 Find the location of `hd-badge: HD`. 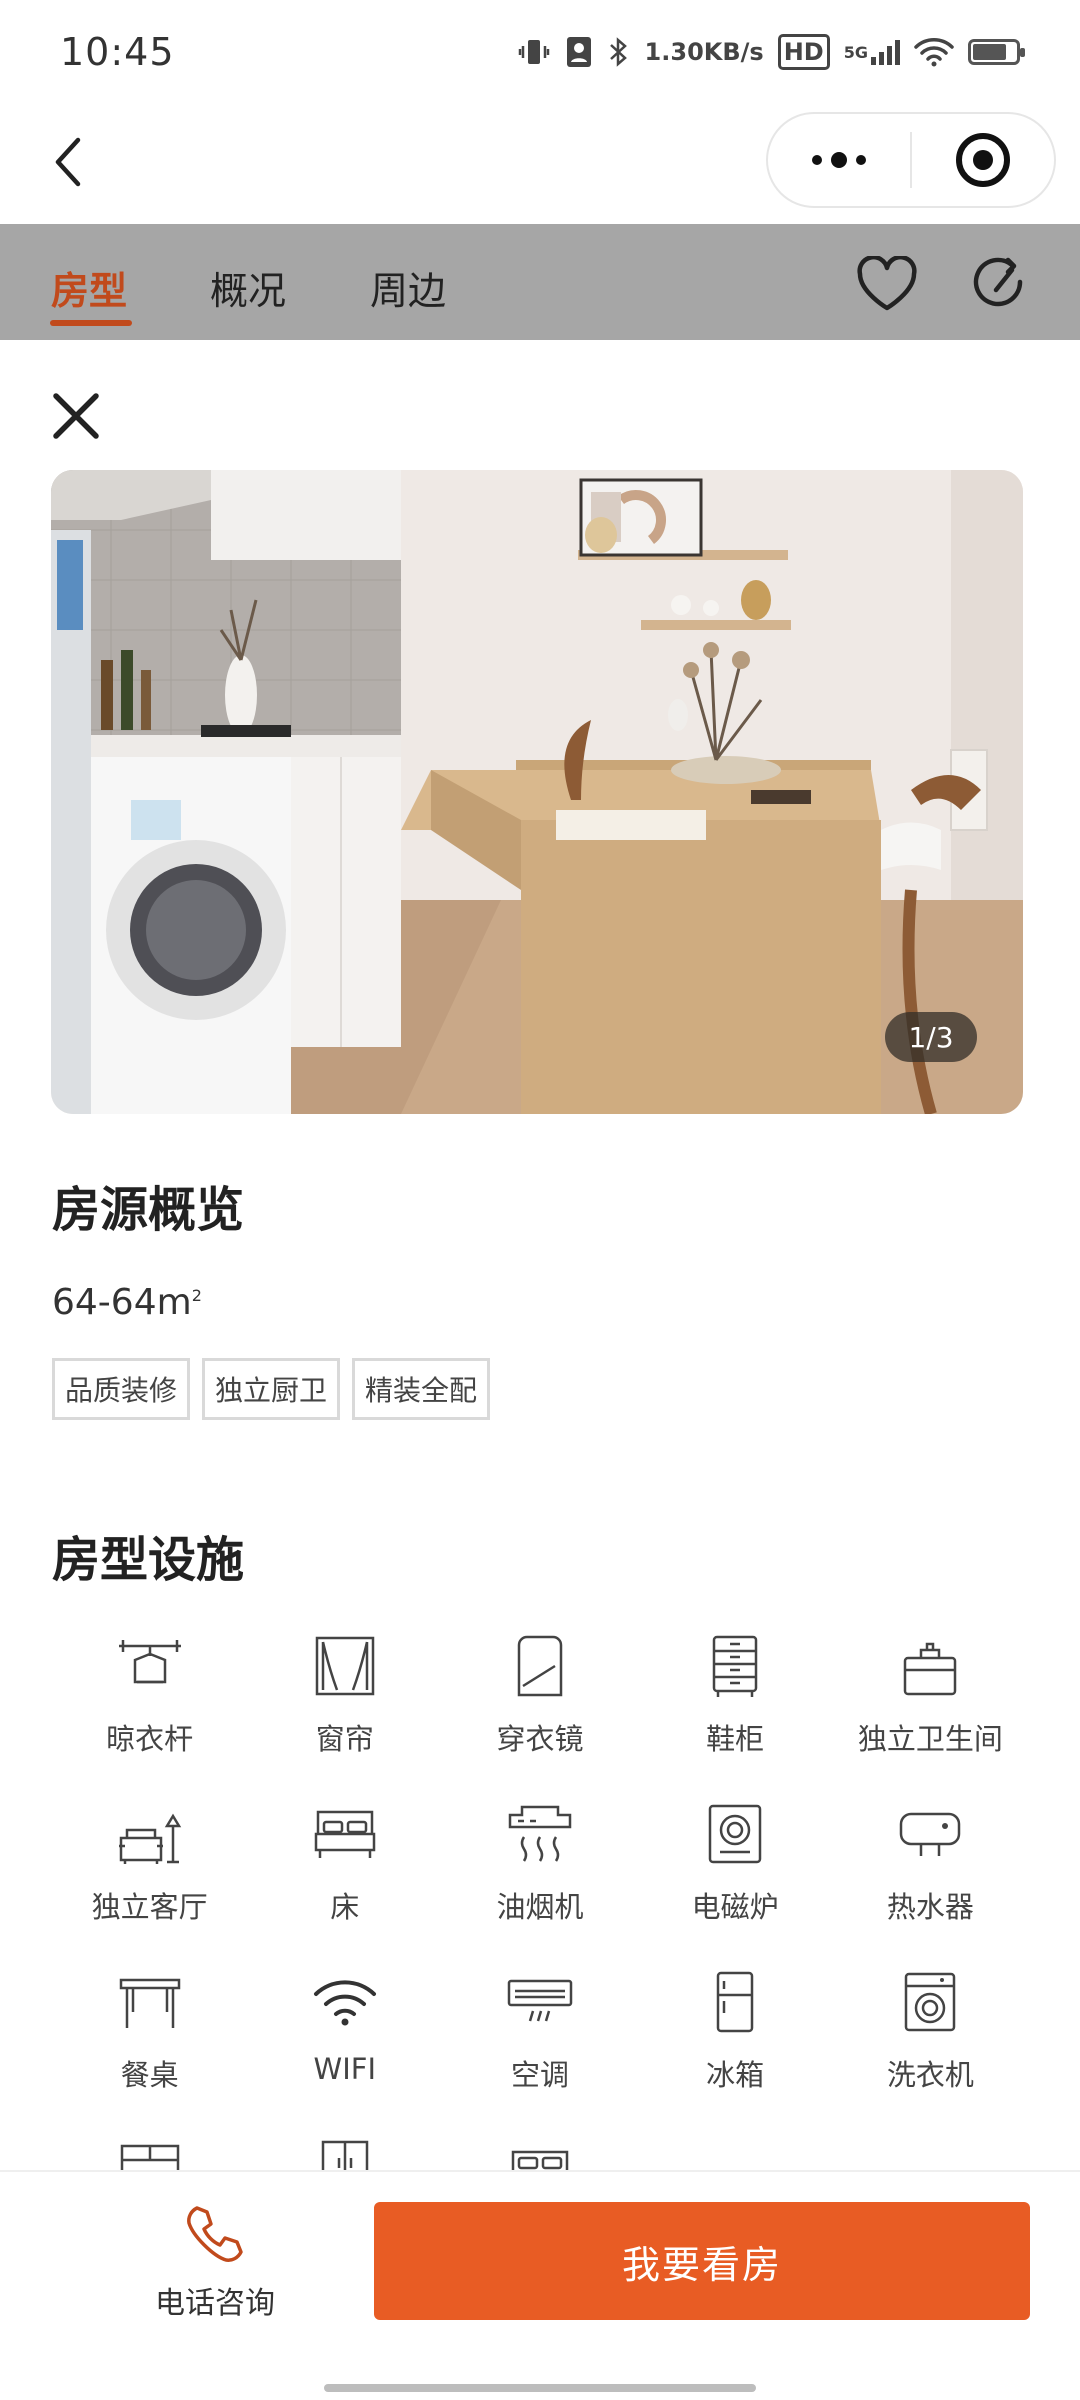

hd-badge: HD is located at coordinates (803, 52).